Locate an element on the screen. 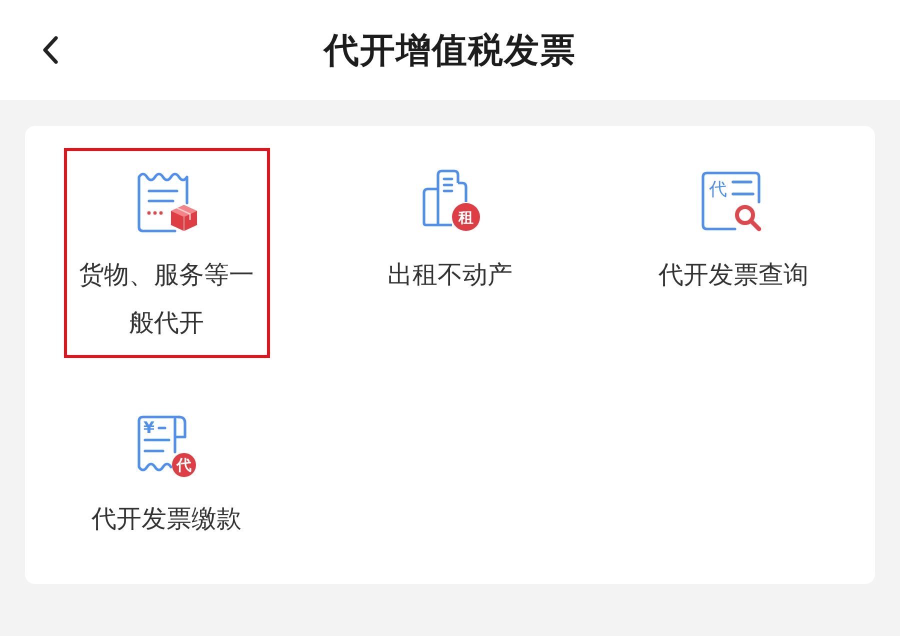  chevron-left-icon is located at coordinates (50, 50).